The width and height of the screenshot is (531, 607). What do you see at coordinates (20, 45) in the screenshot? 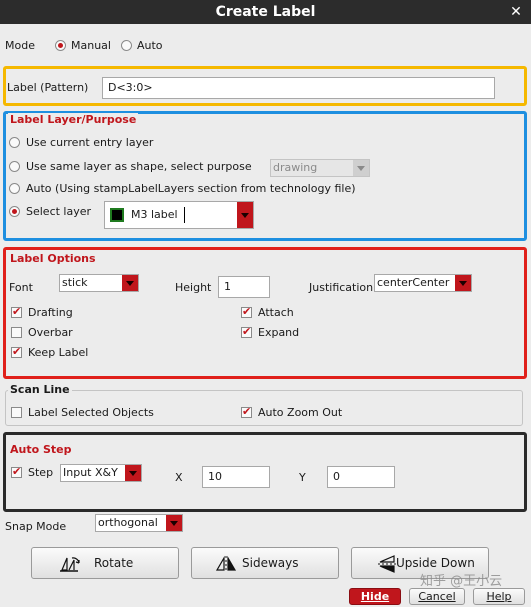
I see `mode-label: Mode` at bounding box center [20, 45].